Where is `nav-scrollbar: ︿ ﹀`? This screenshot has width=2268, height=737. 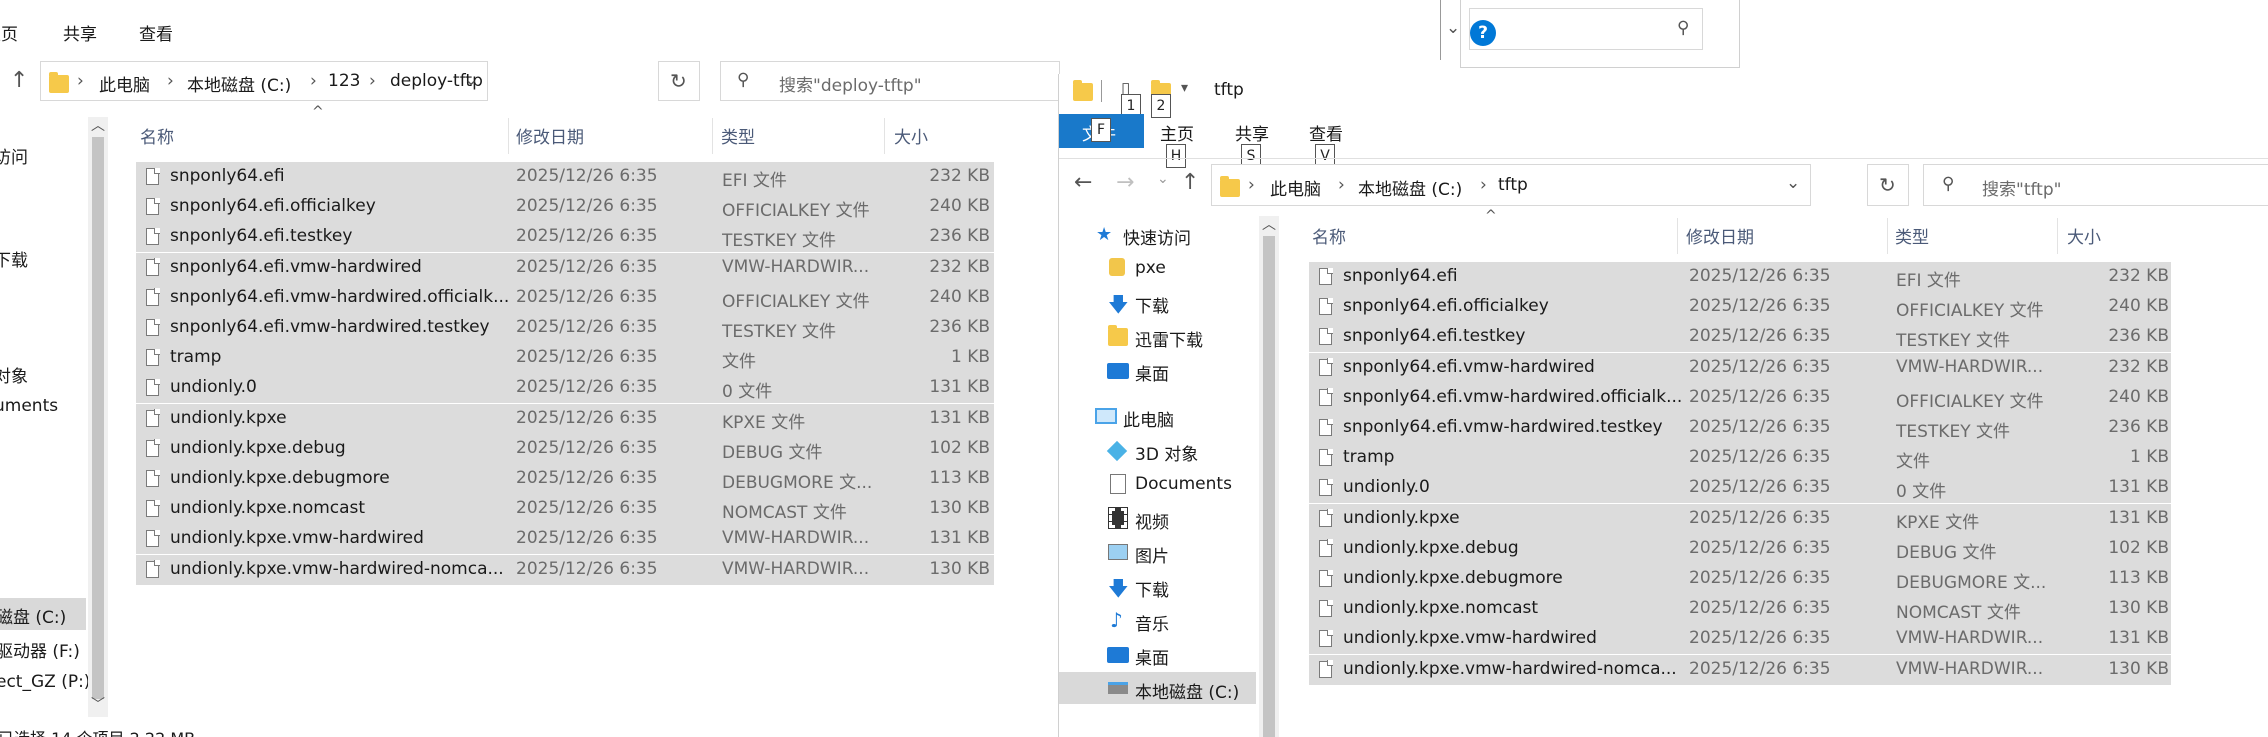
nav-scrollbar: ︿ ﹀ is located at coordinates (98, 417).